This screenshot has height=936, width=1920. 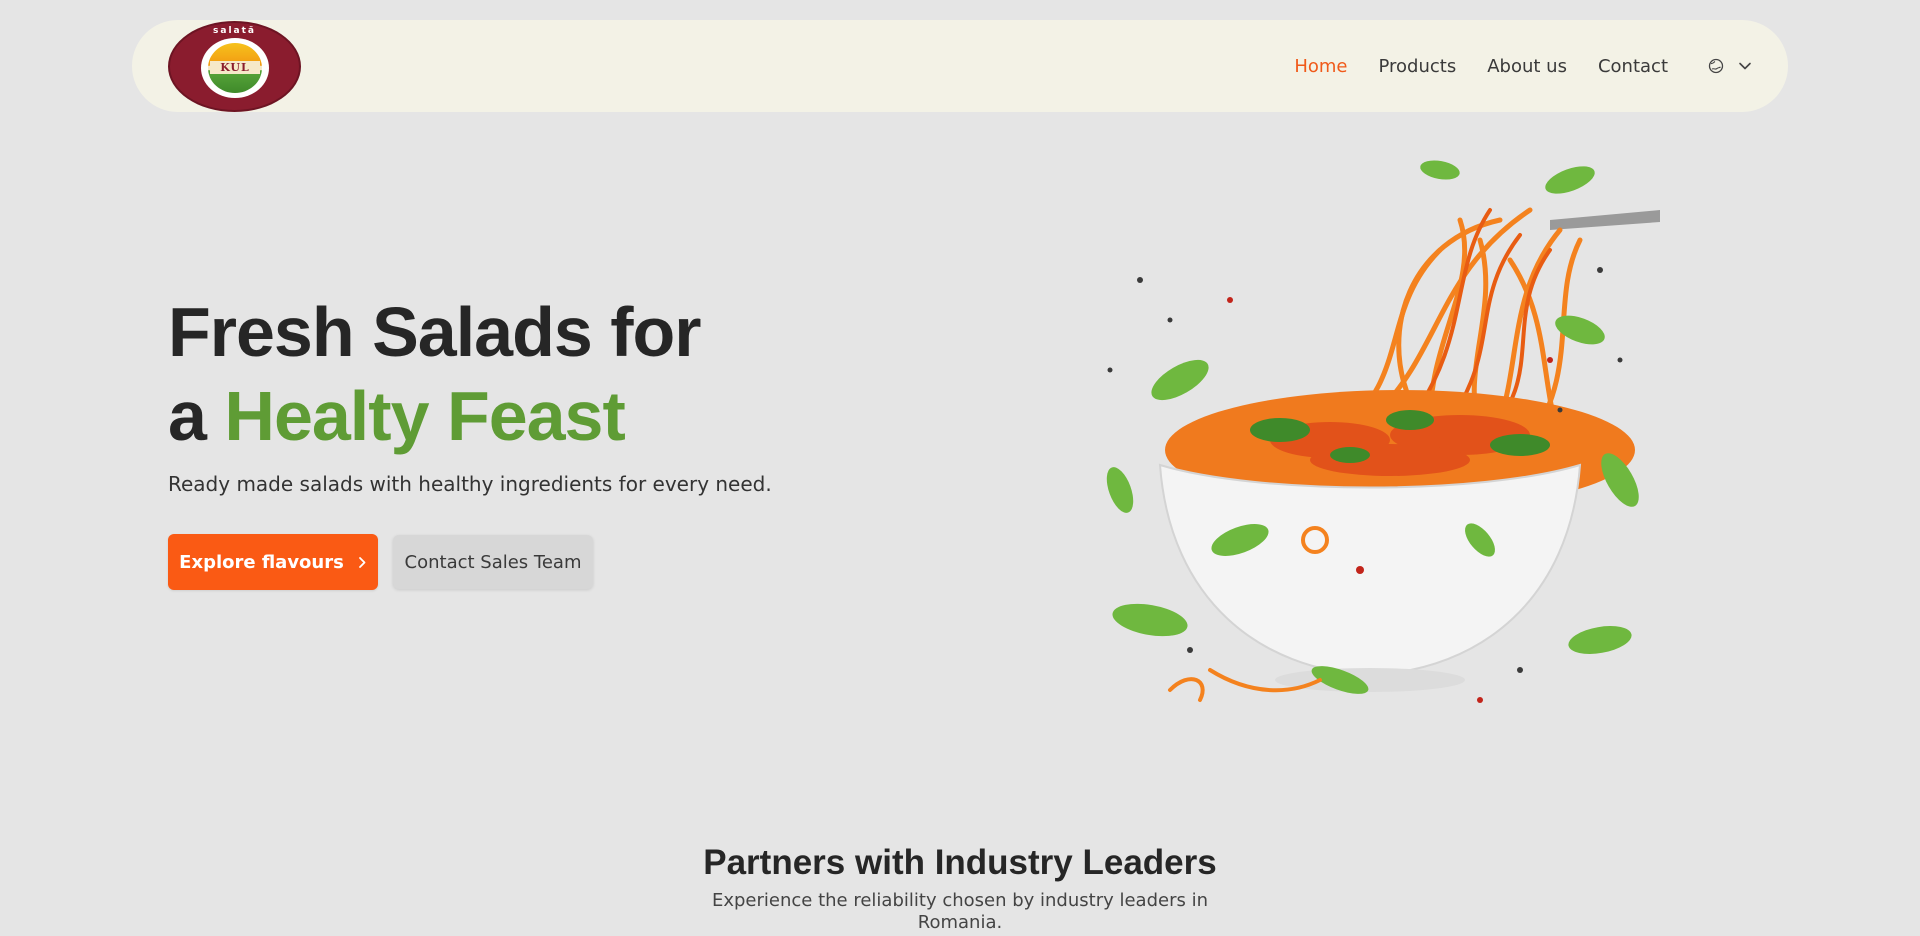 I want to click on contact-sales-label: Contact Sales Team, so click(x=493, y=562).